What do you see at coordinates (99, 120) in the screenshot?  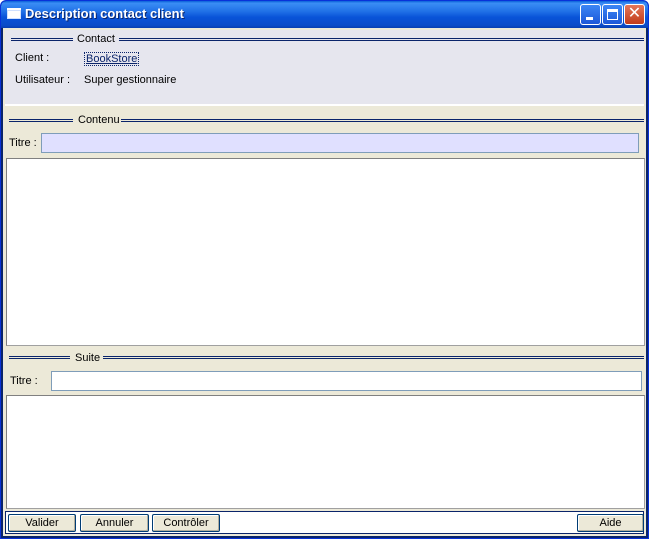 I see `contenu-section-label: Contenu` at bounding box center [99, 120].